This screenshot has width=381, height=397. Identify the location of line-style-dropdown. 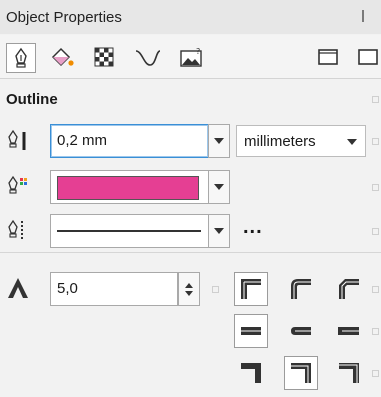
(219, 231).